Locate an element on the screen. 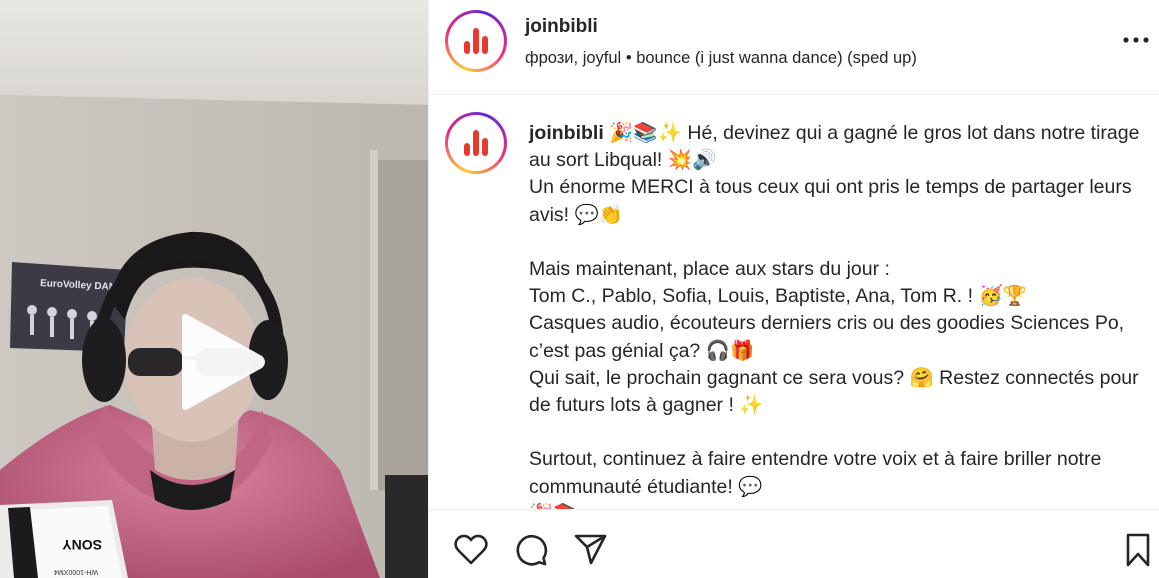  comment-button is located at coordinates (531, 550).